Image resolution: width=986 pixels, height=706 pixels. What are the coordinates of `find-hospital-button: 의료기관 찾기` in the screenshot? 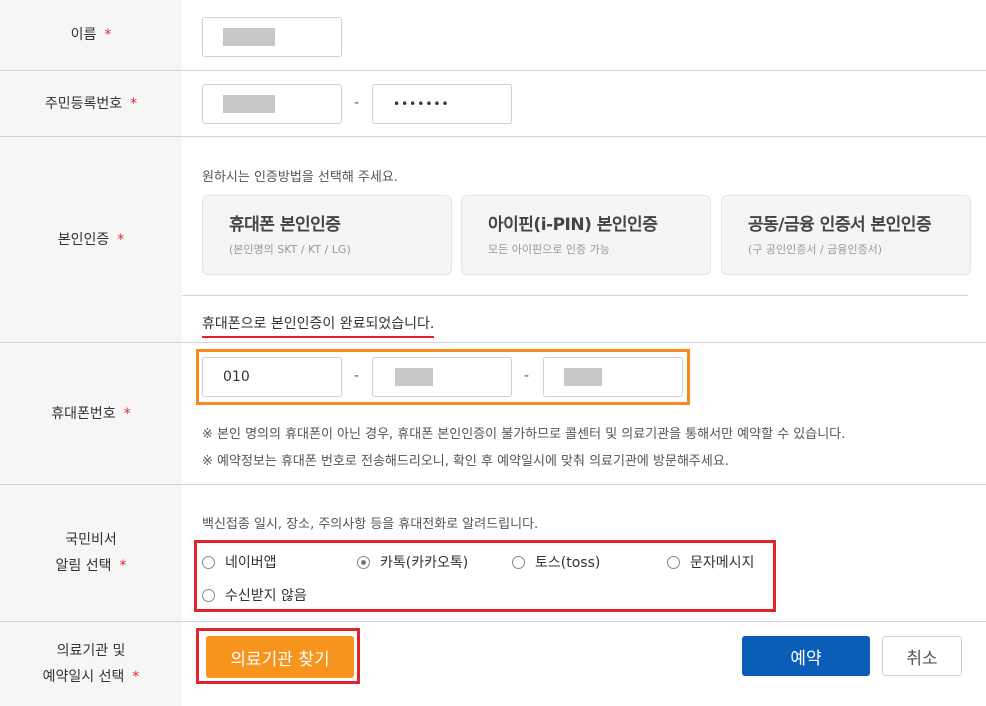 It's located at (280, 657).